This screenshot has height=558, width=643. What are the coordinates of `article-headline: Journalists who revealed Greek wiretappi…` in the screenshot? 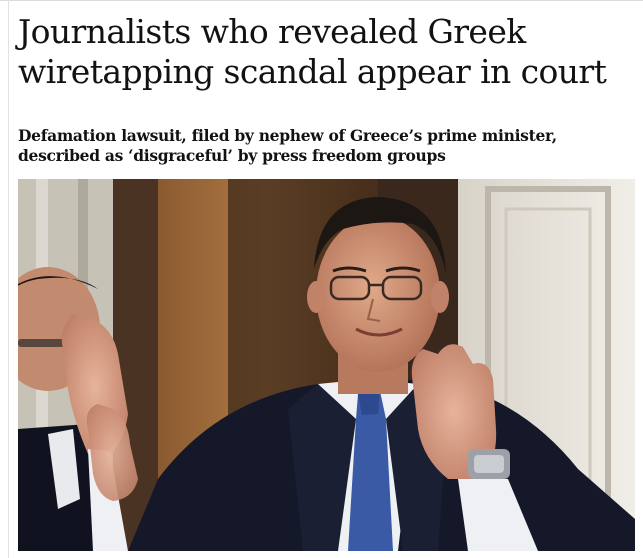 It's located at (312, 51).